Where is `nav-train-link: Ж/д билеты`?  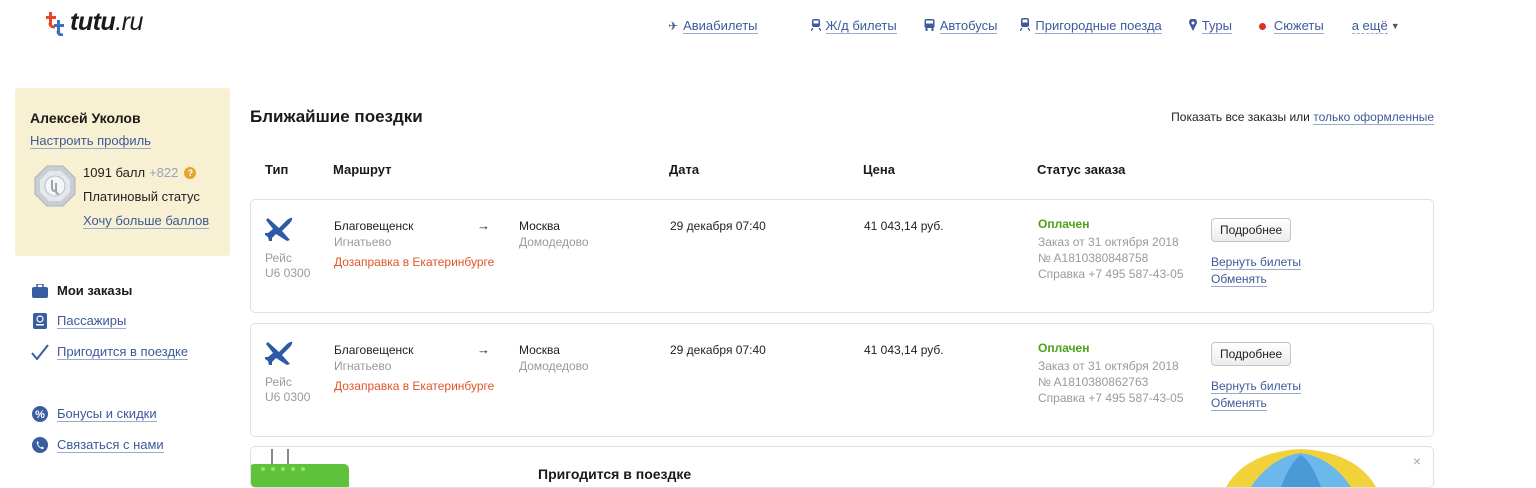 nav-train-link: Ж/д билеты is located at coordinates (861, 26).